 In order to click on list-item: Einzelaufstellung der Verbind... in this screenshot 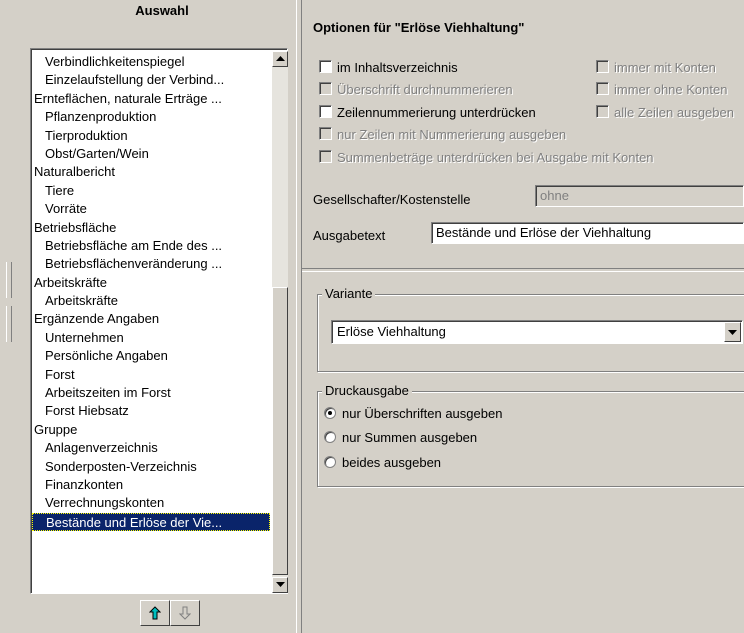, I will do `click(151, 80)`.